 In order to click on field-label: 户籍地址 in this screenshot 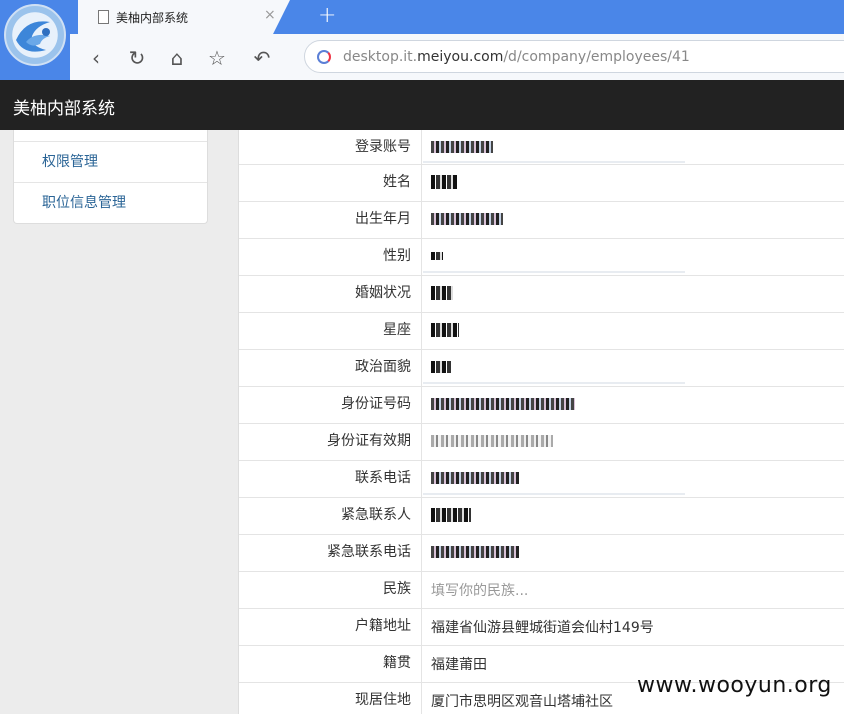, I will do `click(330, 627)`.